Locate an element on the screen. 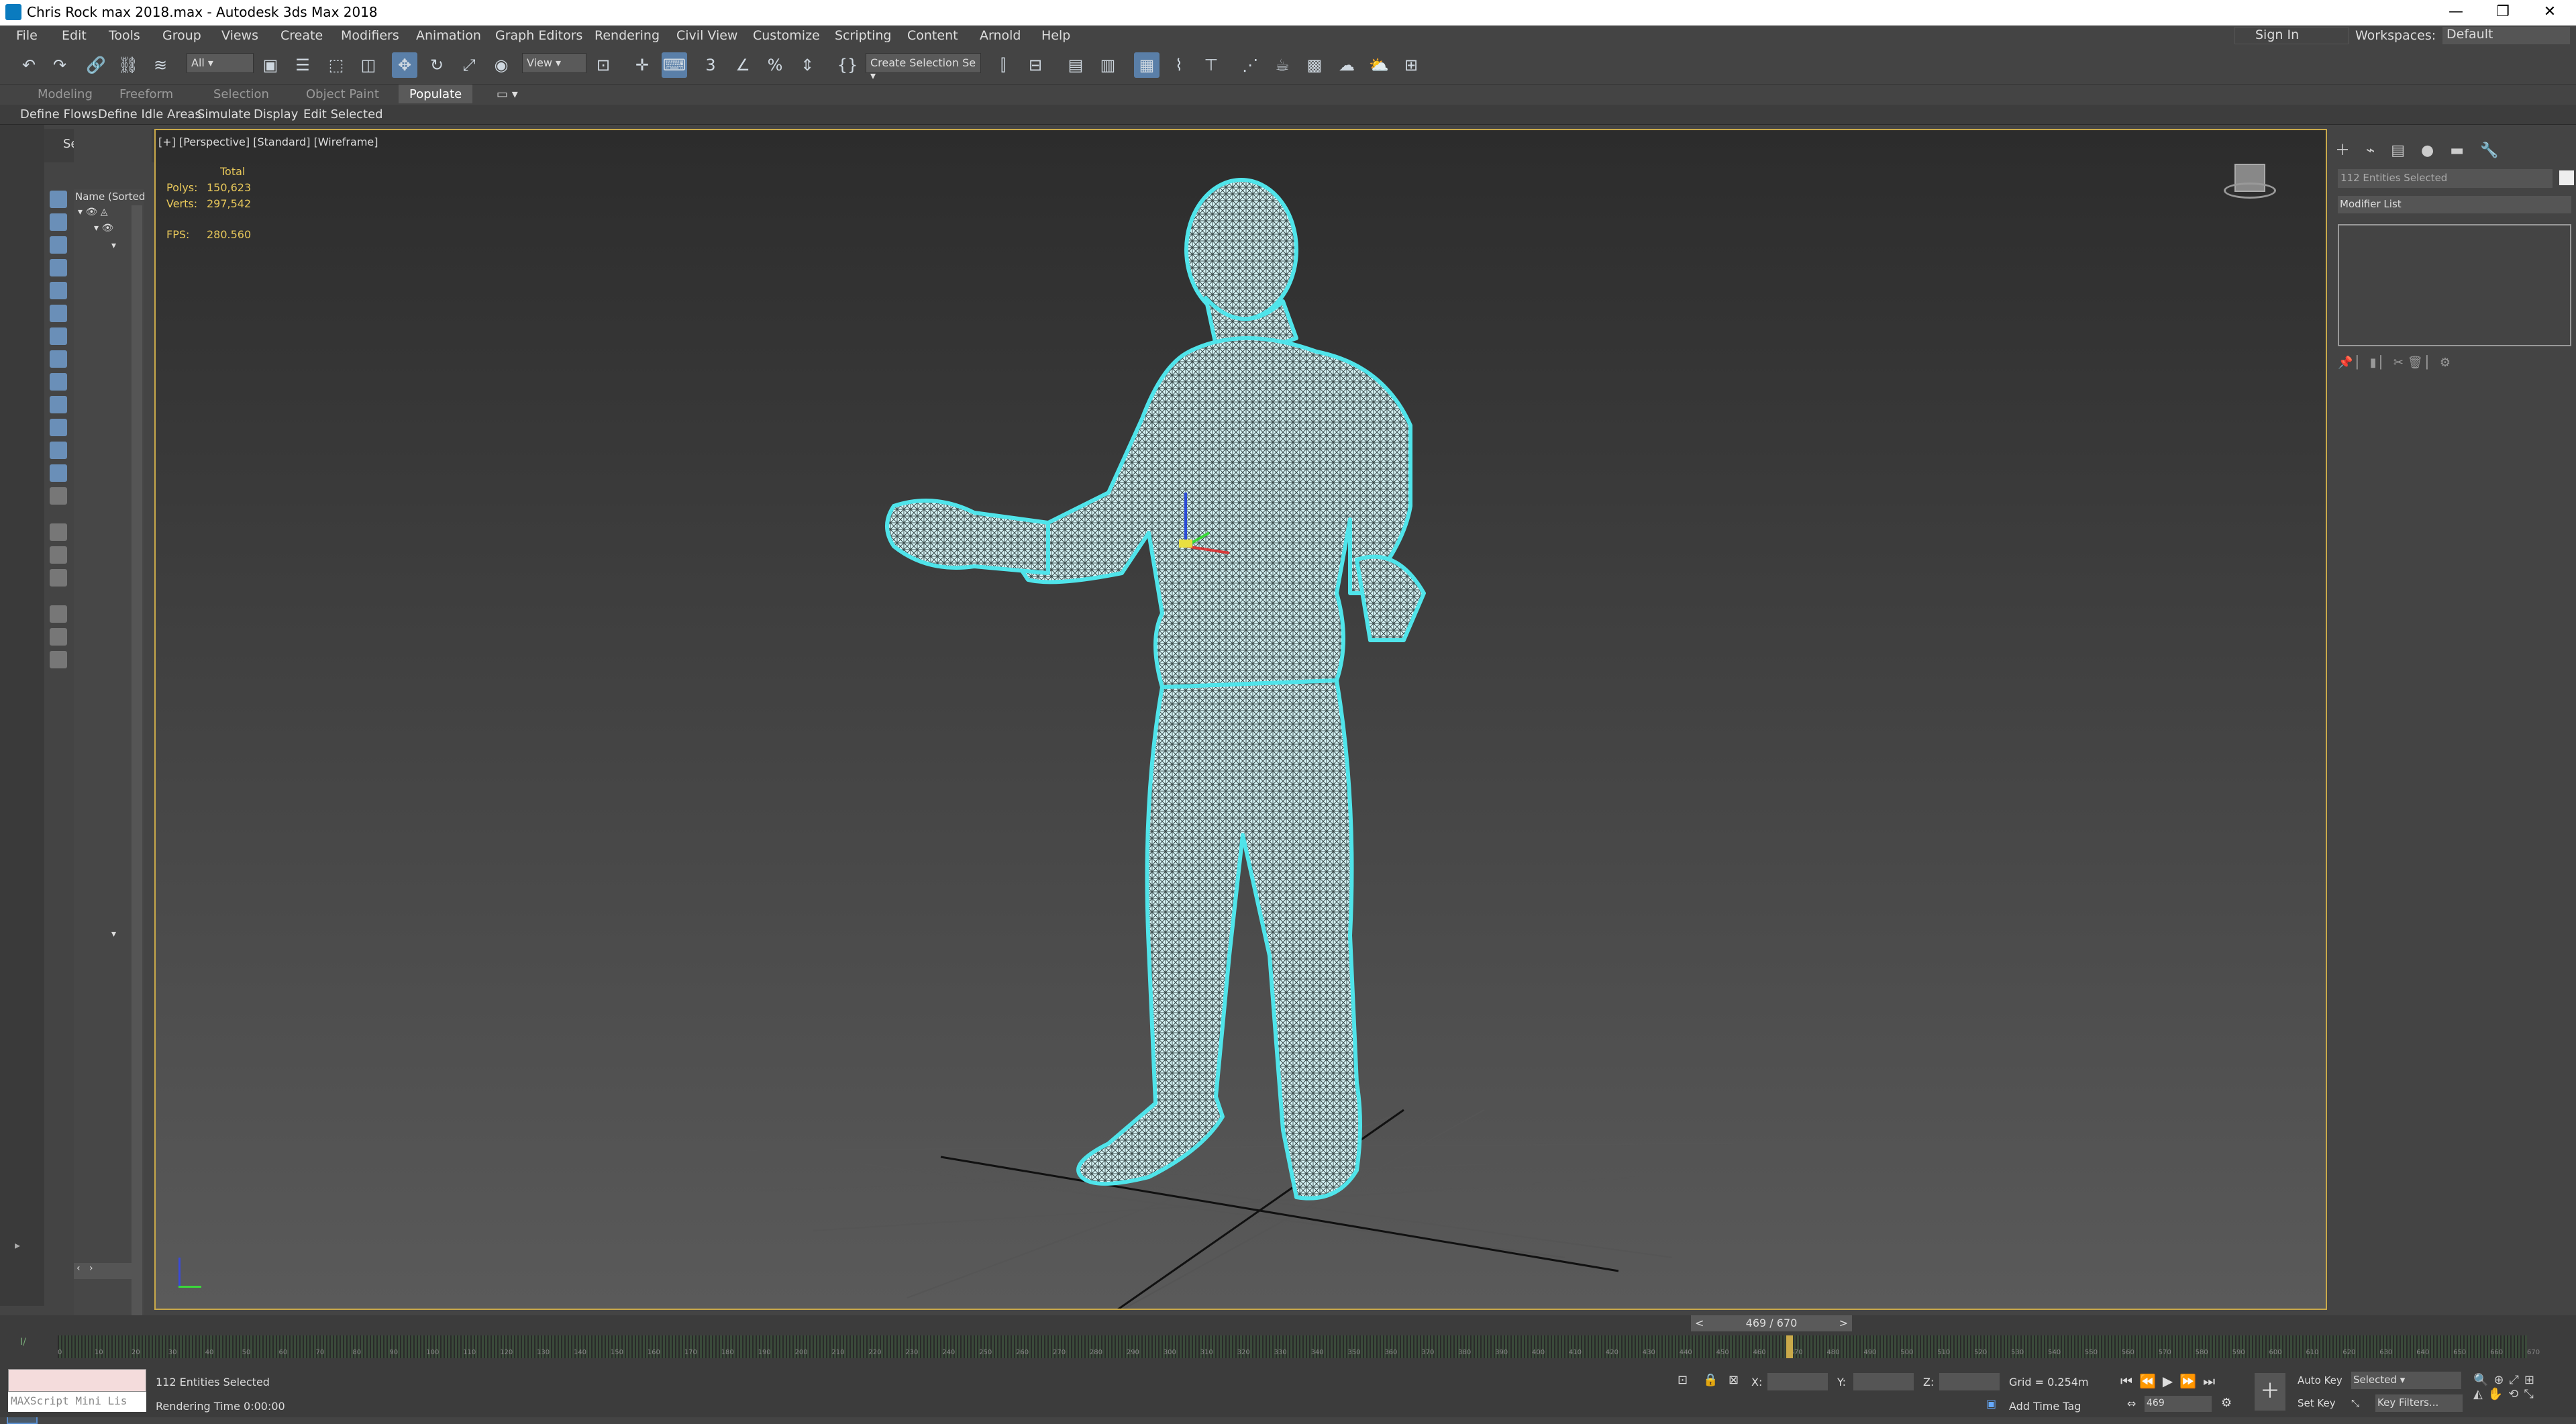 The height and width of the screenshot is (1424, 2576). time-config-icon: ⚙ is located at coordinates (2226, 1403).